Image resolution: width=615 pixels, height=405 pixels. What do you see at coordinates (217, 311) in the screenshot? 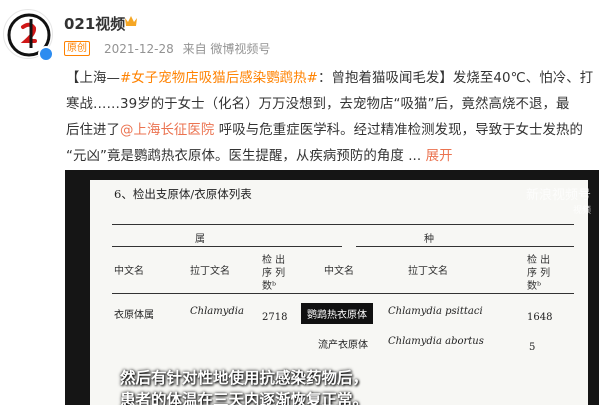
I see `row1-genus-latin: Chlamydia` at bounding box center [217, 311].